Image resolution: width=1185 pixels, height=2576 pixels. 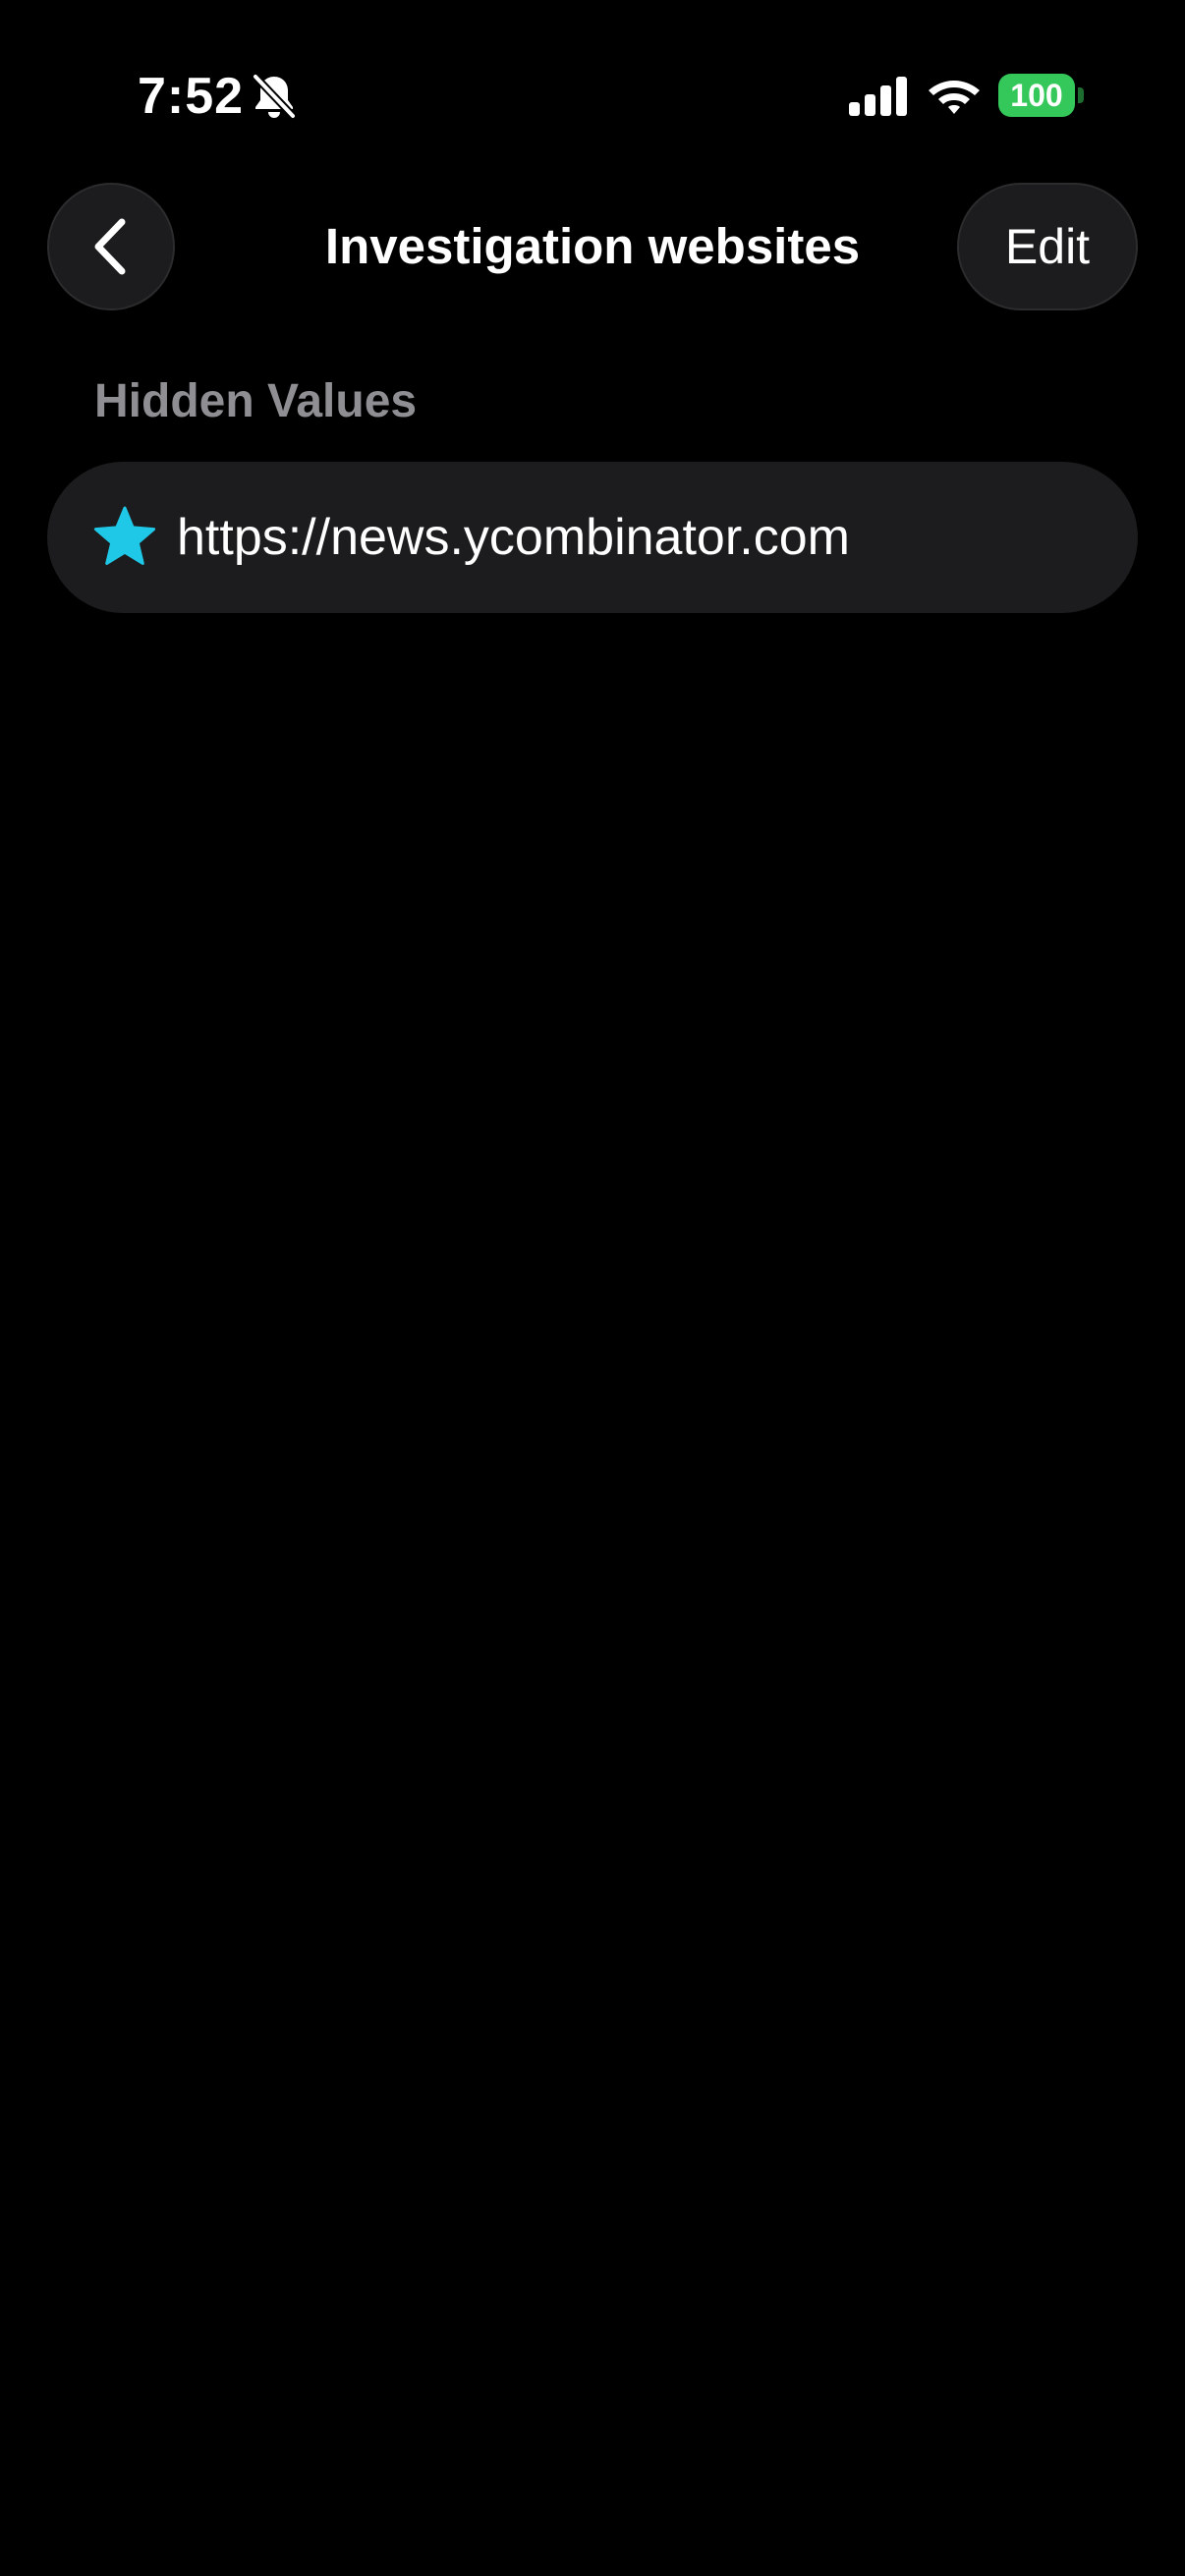 What do you see at coordinates (955, 97) in the screenshot?
I see `wifi-icon` at bounding box center [955, 97].